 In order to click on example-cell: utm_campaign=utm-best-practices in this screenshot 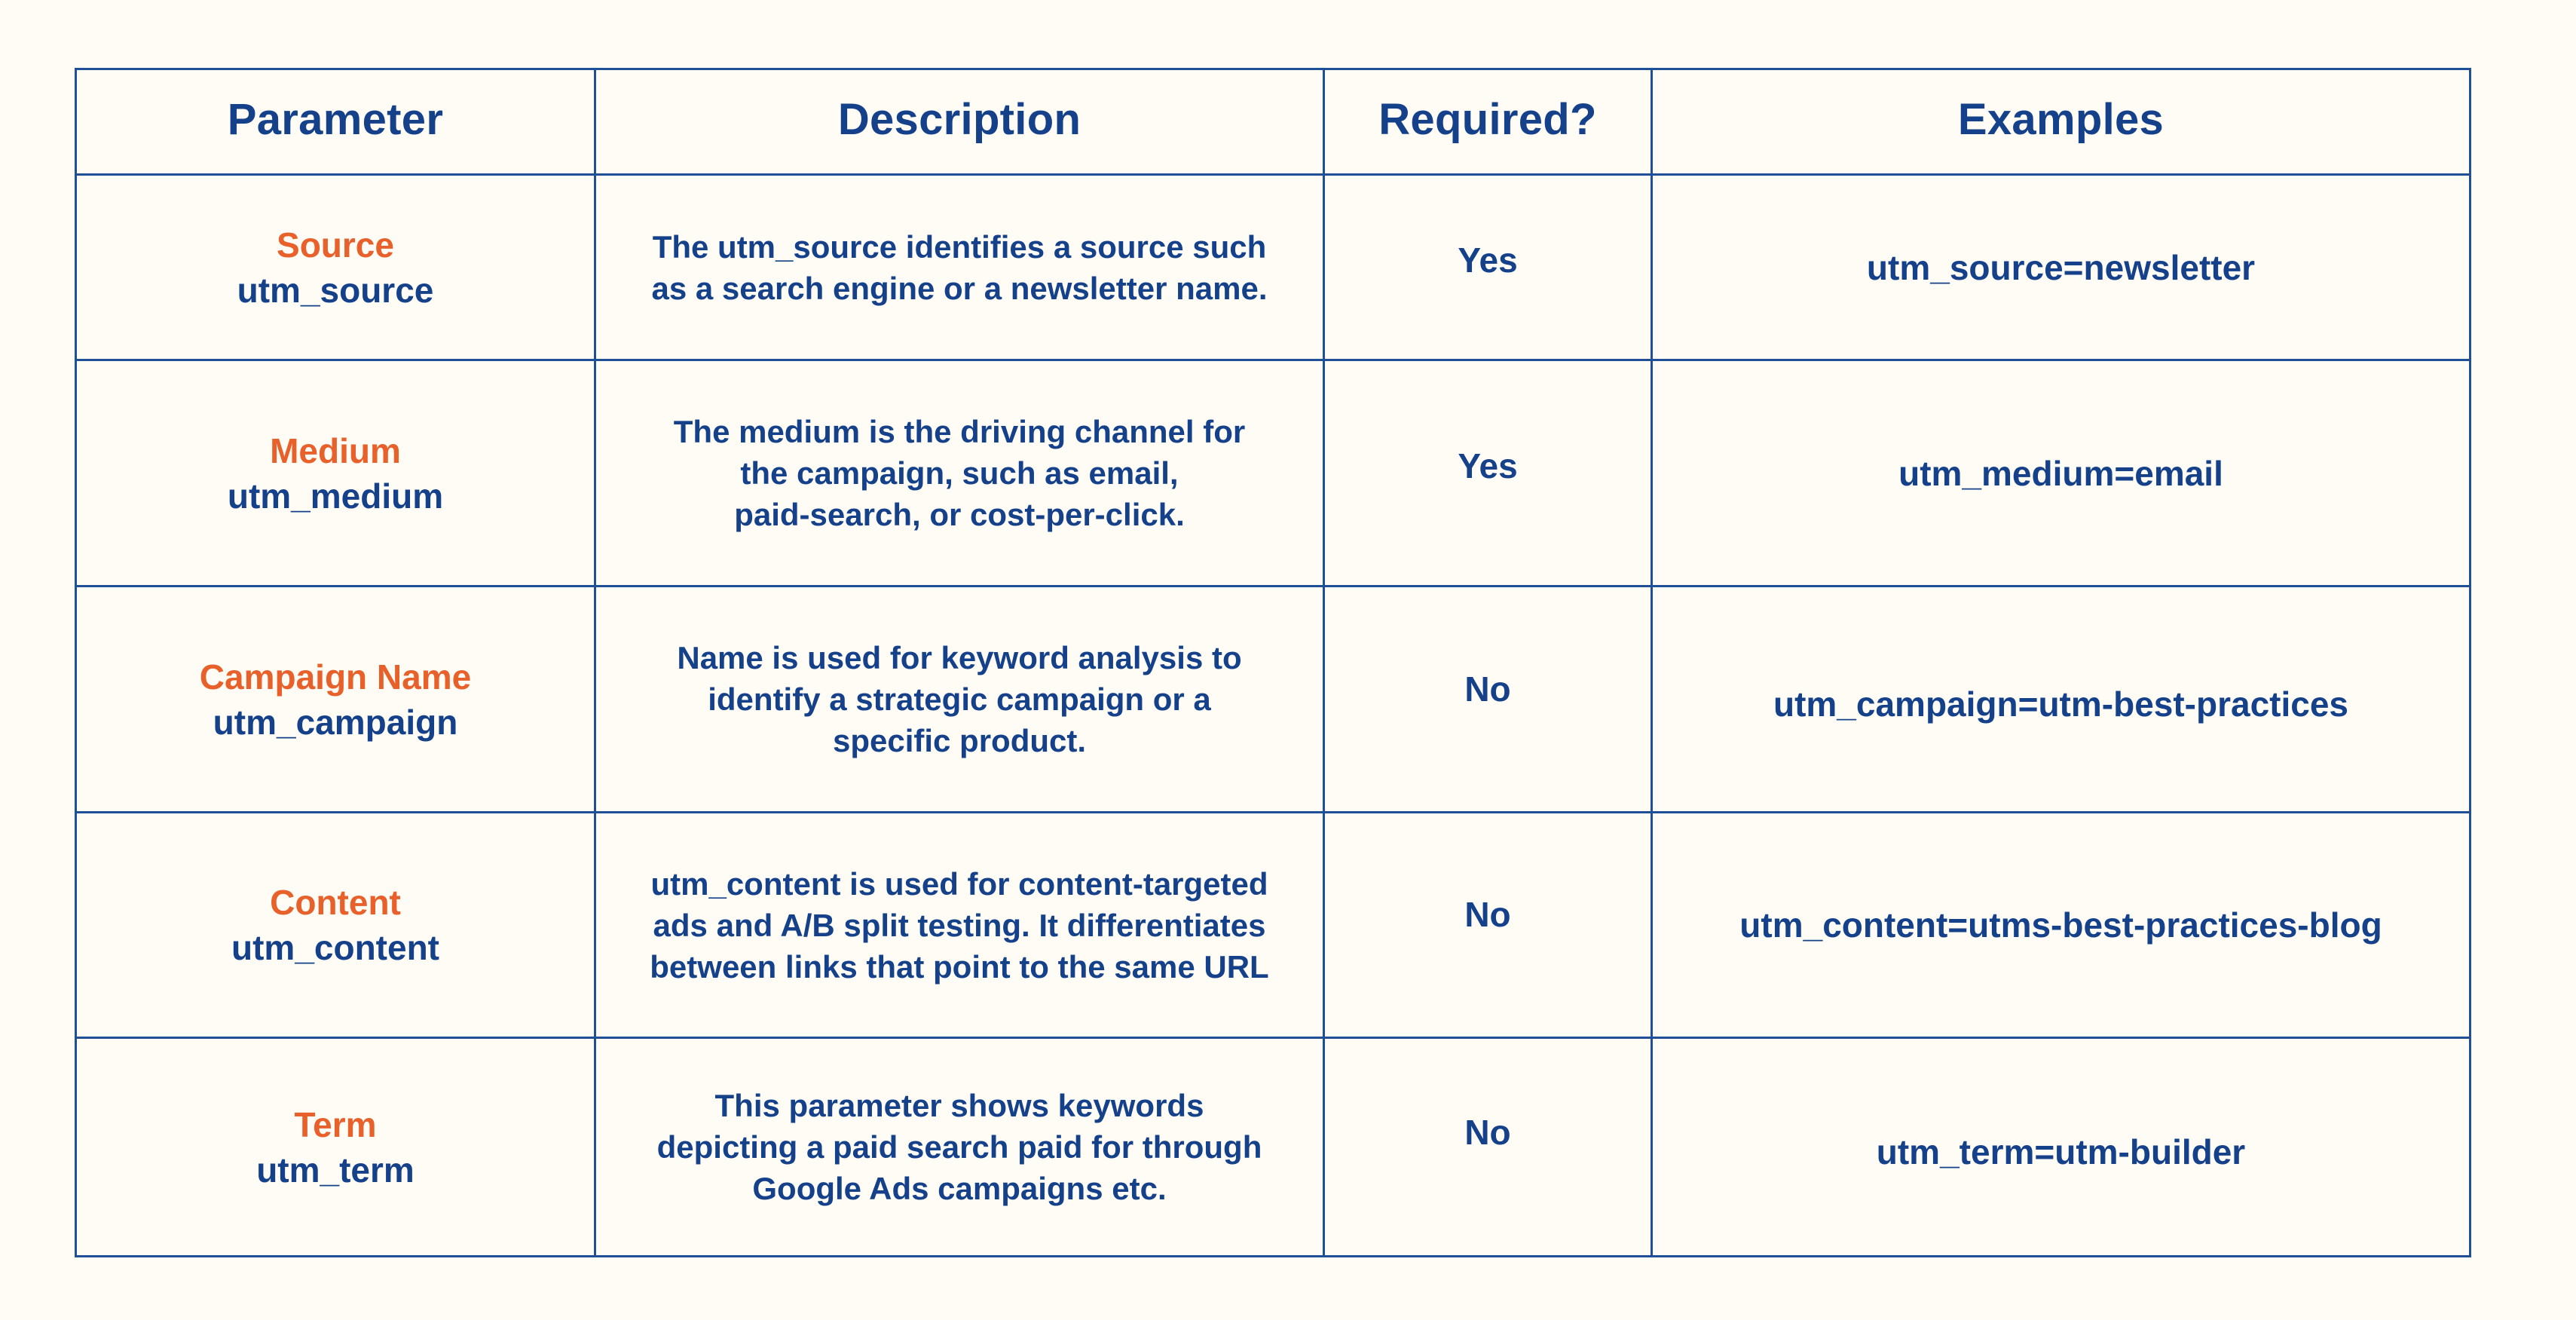, I will do `click(2061, 699)`.